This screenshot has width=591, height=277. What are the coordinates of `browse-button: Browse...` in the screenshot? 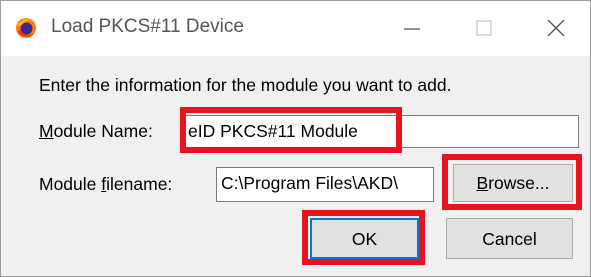 It's located at (513, 183).